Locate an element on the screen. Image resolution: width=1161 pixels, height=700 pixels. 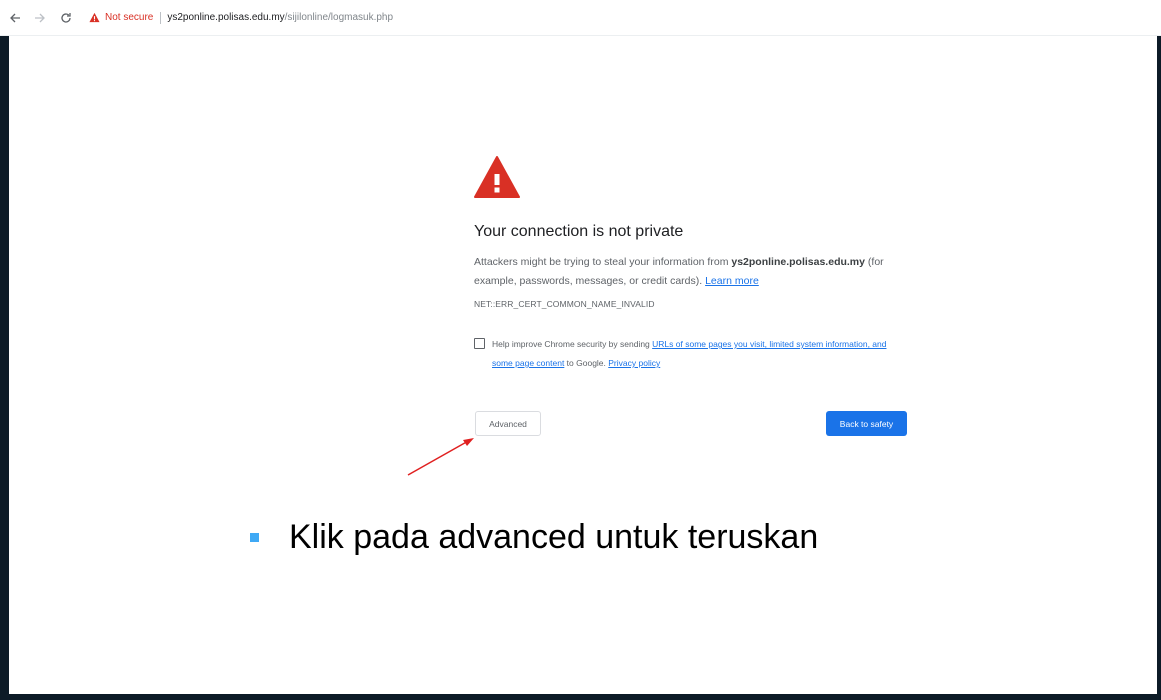
bullet-text: Klik pada advanced untuk teruskan is located at coordinates (554, 537).